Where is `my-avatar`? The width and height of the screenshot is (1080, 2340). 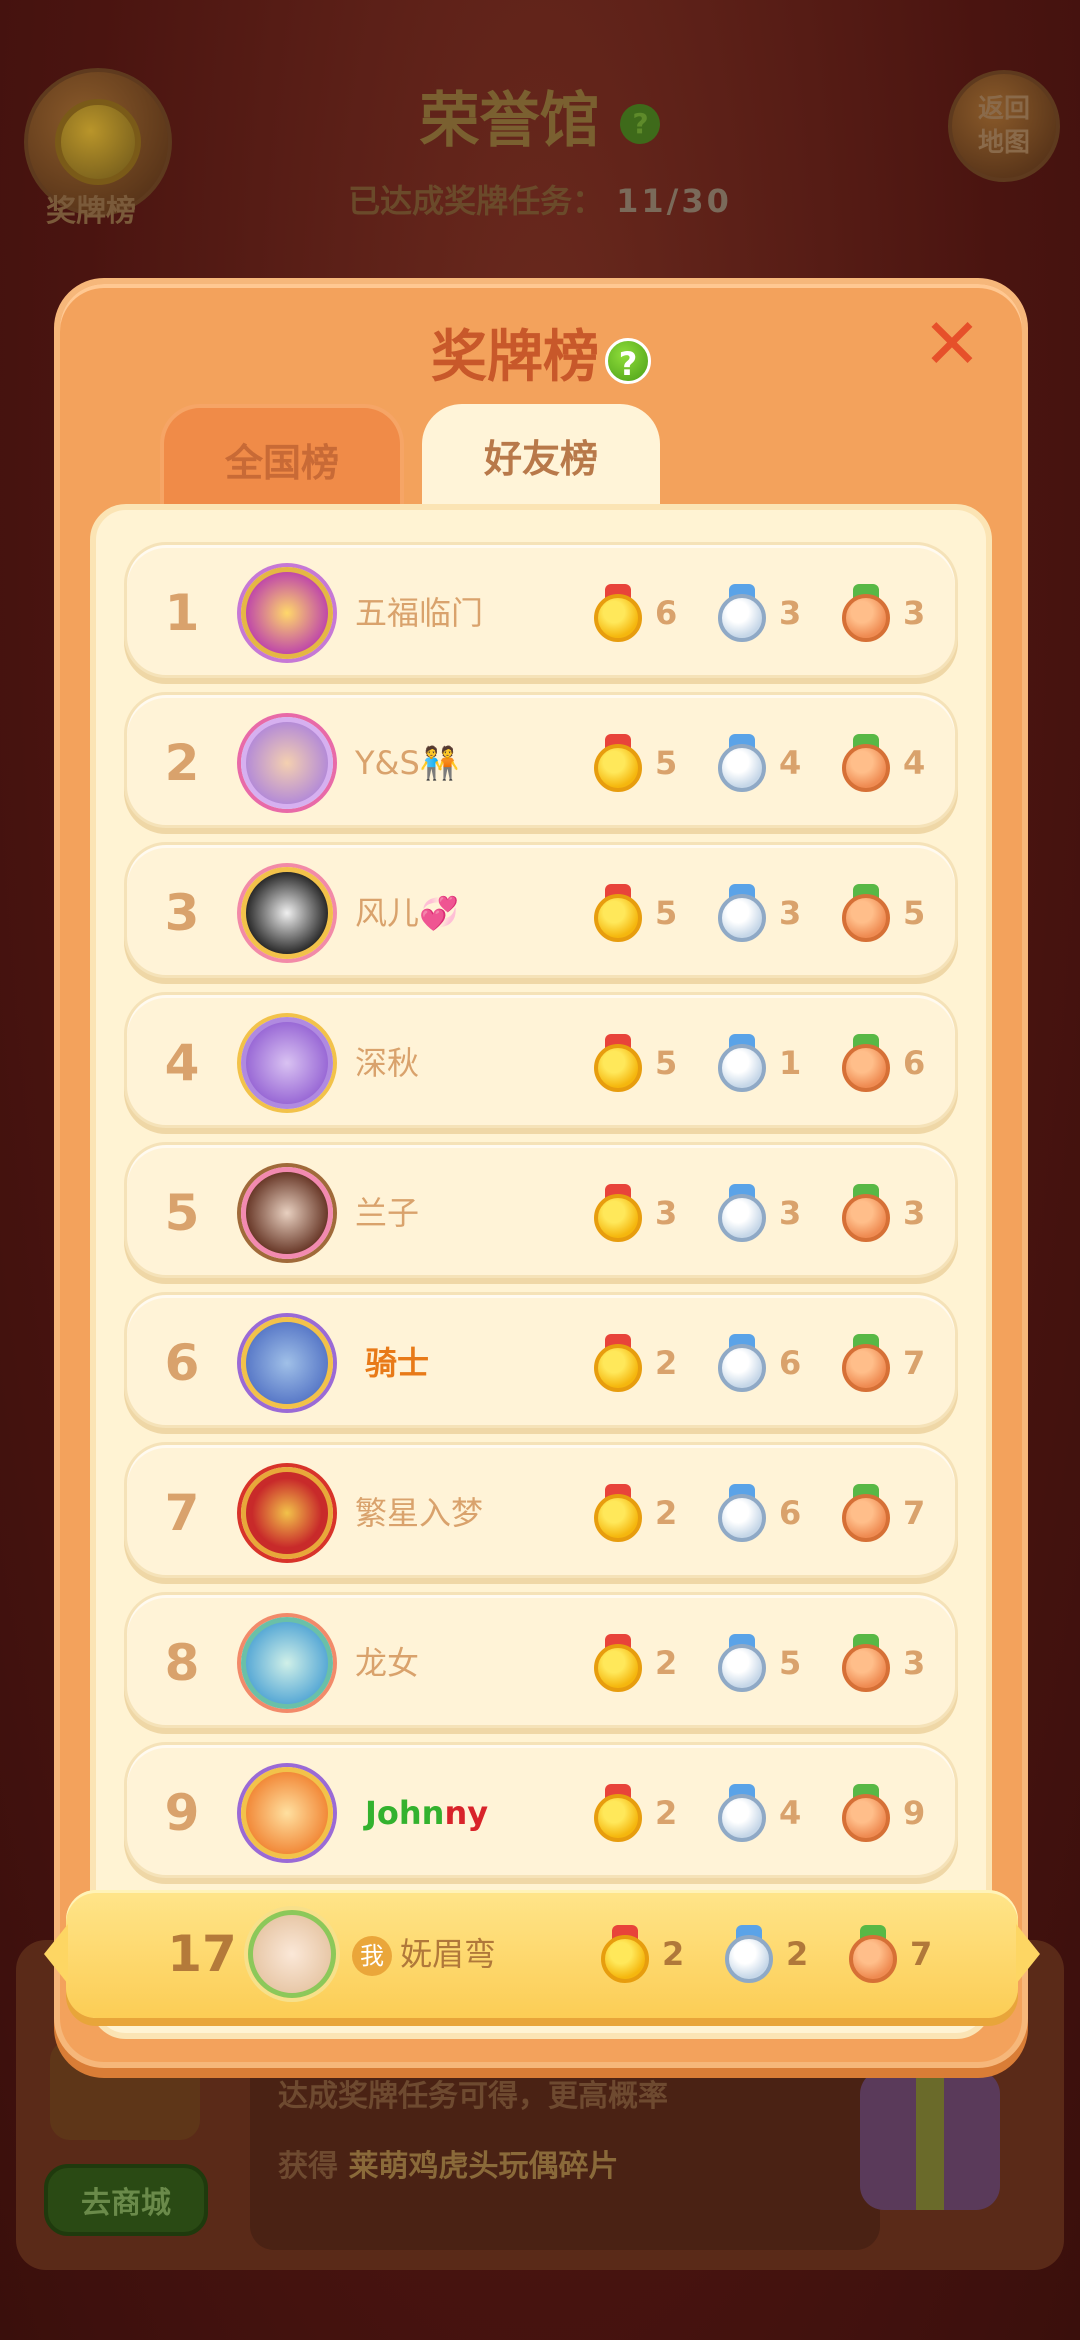 my-avatar is located at coordinates (292, 1954).